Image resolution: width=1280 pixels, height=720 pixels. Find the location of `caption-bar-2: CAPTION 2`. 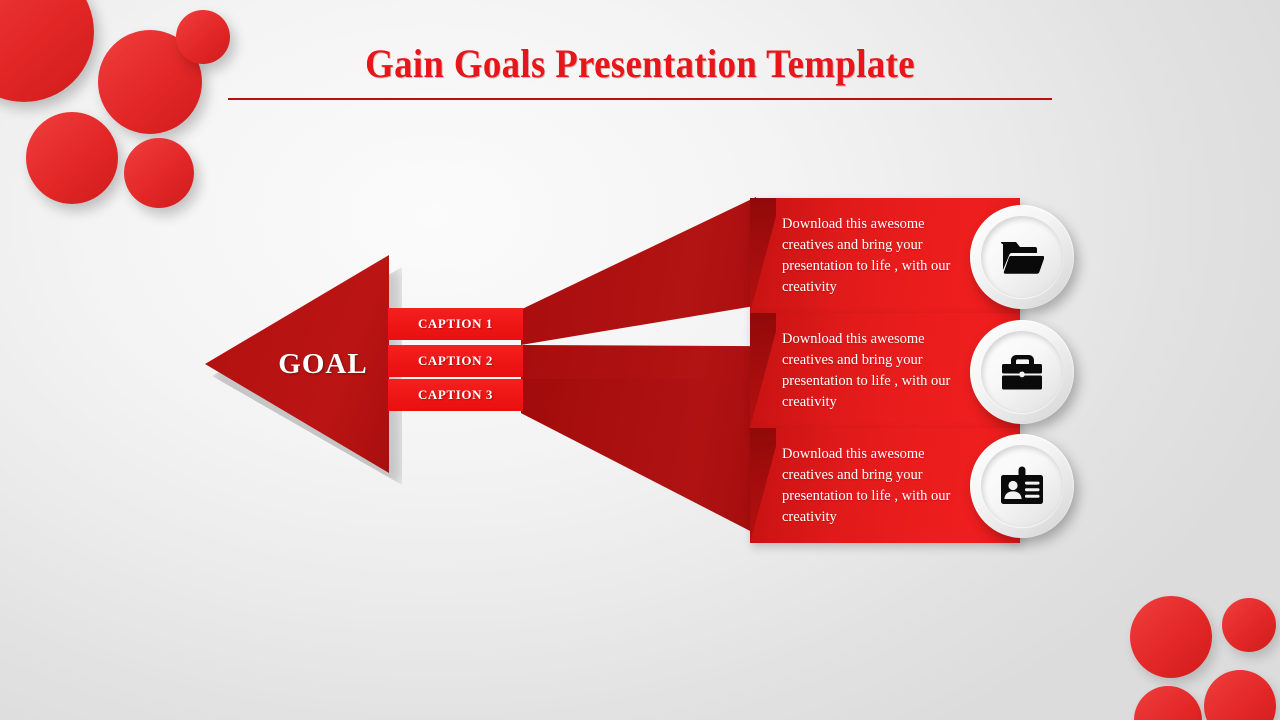

caption-bar-2: CAPTION 2 is located at coordinates (455, 361).